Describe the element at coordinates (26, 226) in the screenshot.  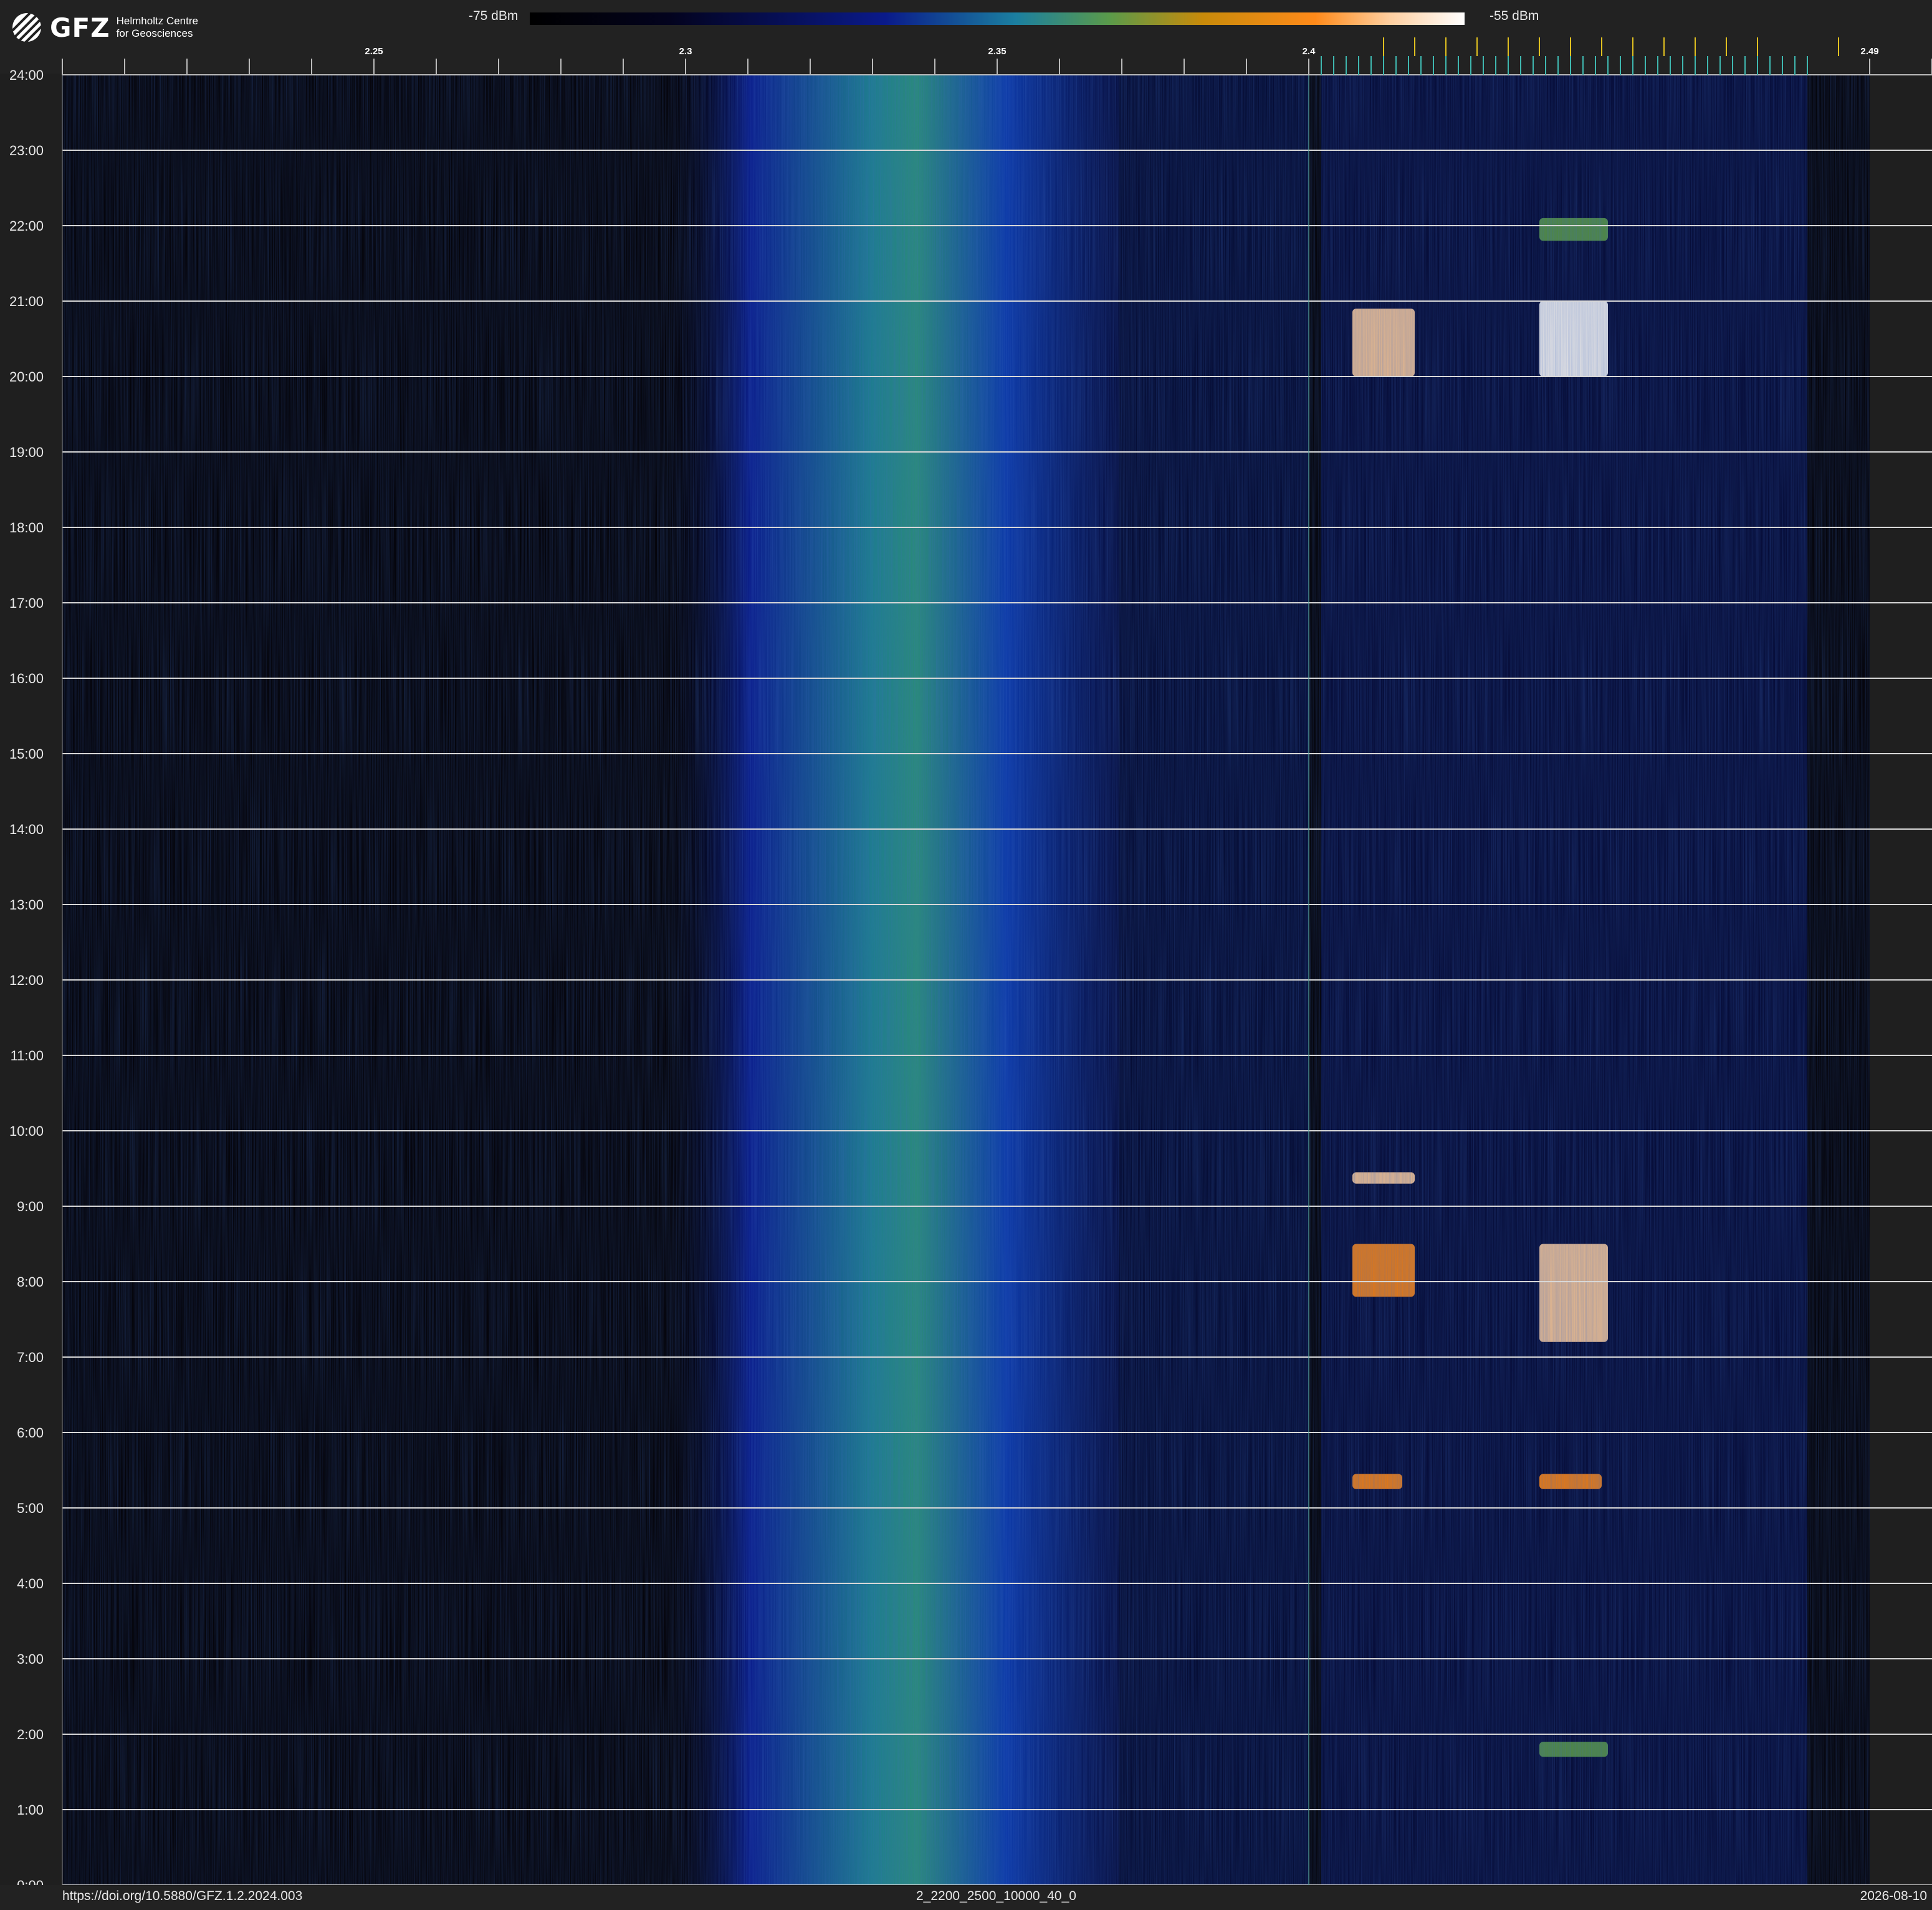
I see `y-tick-label: 22:00` at that location.